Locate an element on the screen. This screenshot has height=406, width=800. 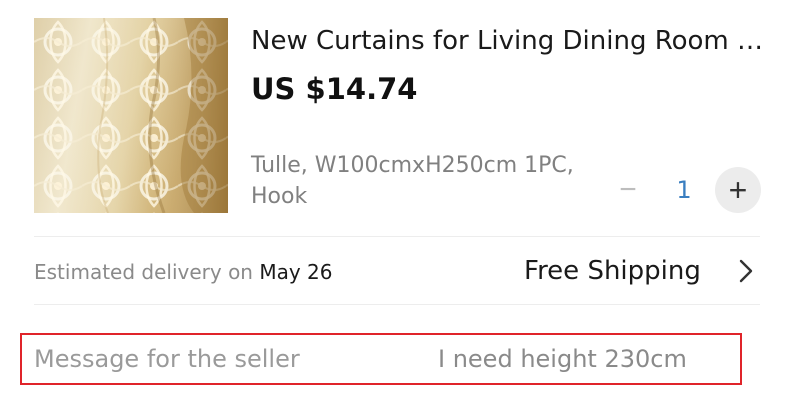
product-variant: Tulle, W100cmxH250cm 1PC, Hook is located at coordinates (416, 181).